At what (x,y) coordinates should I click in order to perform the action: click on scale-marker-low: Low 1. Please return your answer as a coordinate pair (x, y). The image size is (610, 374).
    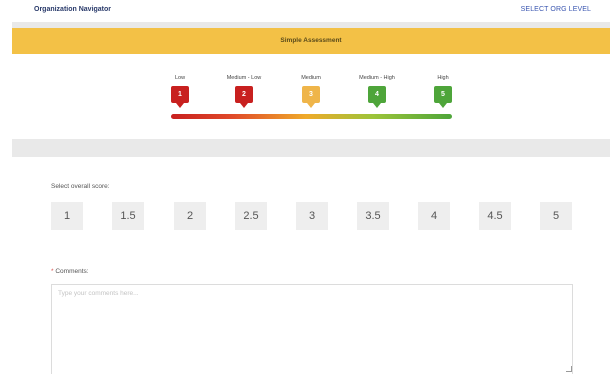
    Looking at the image, I should click on (180, 91).